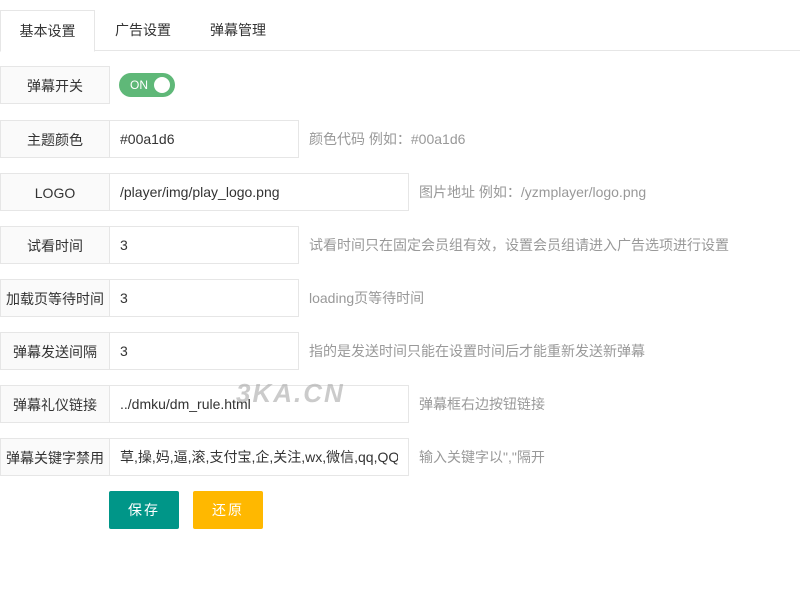 This screenshot has height=600, width=800. What do you see at coordinates (143, 30) in the screenshot?
I see `tab-ad-settings: 广告设置` at bounding box center [143, 30].